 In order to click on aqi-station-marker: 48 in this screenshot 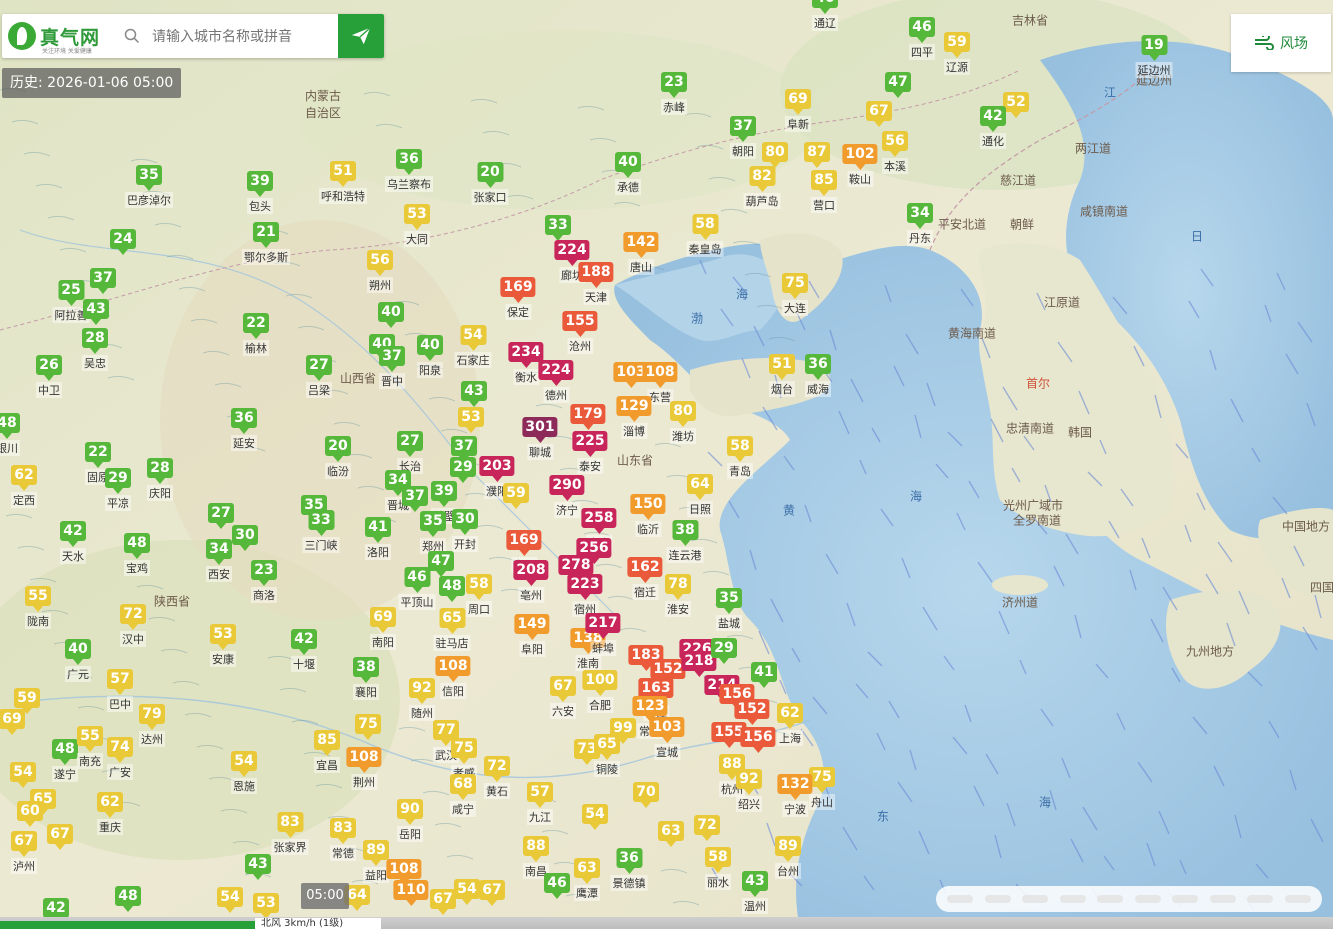, I will do `click(452, 589)`.